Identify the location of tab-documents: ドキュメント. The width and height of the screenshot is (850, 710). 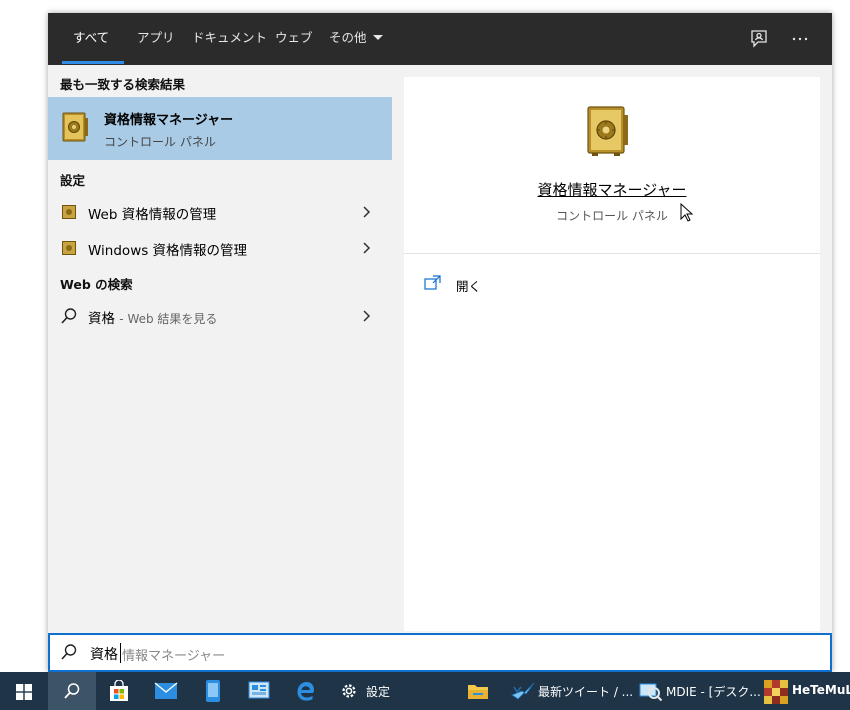
(229, 39).